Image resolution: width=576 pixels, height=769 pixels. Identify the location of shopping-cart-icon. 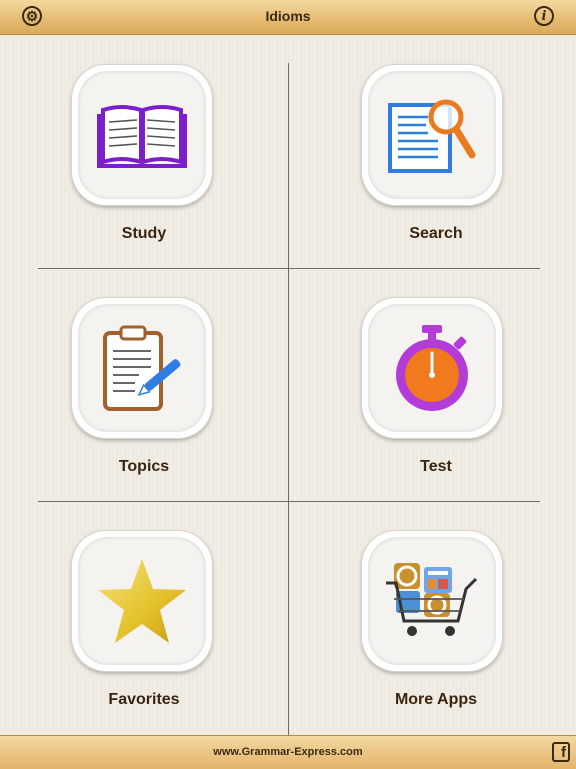
(432, 599).